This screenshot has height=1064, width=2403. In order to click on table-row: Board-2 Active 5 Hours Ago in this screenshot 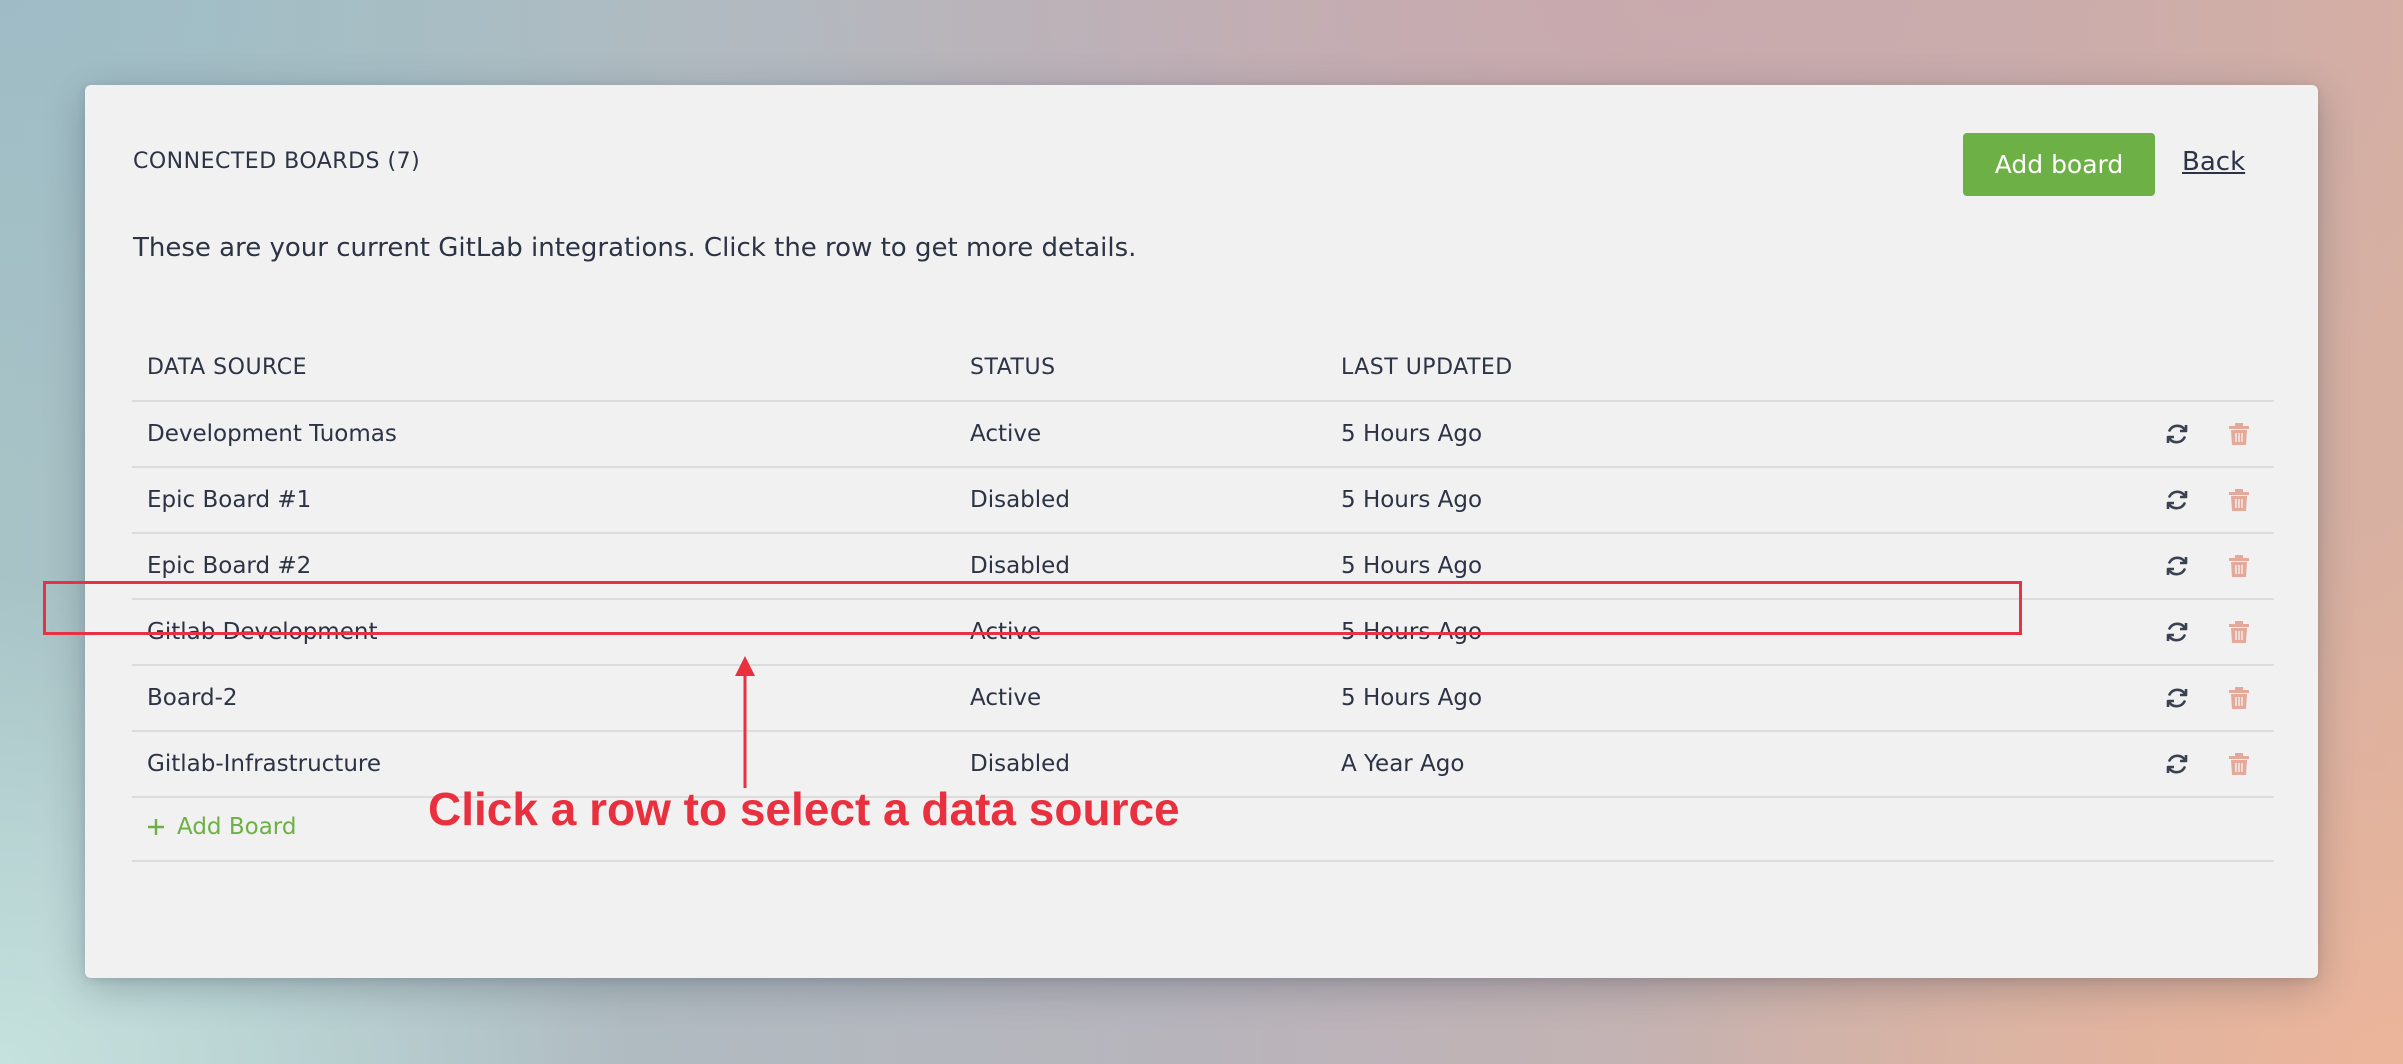, I will do `click(1203, 699)`.